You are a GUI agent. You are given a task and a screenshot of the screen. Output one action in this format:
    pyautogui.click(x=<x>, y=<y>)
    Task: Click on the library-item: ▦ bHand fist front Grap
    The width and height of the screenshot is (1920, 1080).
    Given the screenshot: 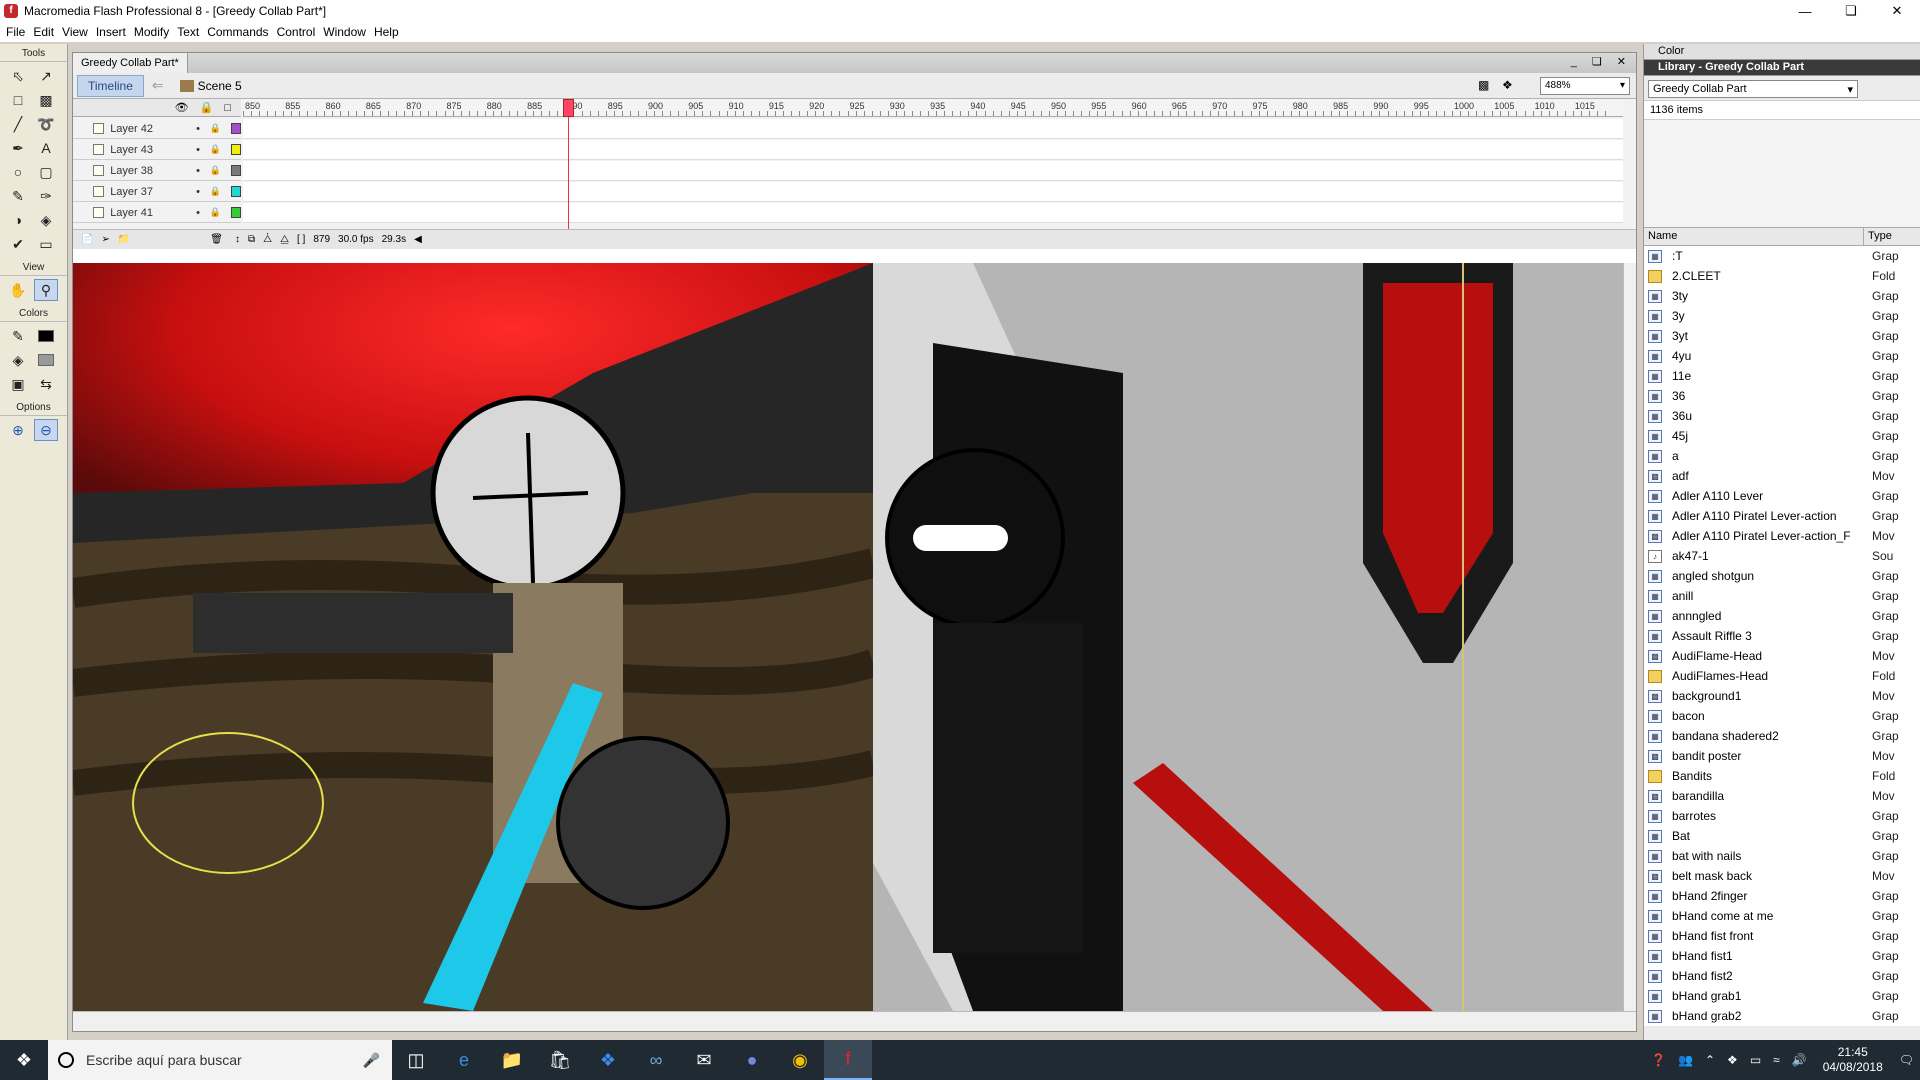 What is the action you would take?
    pyautogui.click(x=1782, y=936)
    